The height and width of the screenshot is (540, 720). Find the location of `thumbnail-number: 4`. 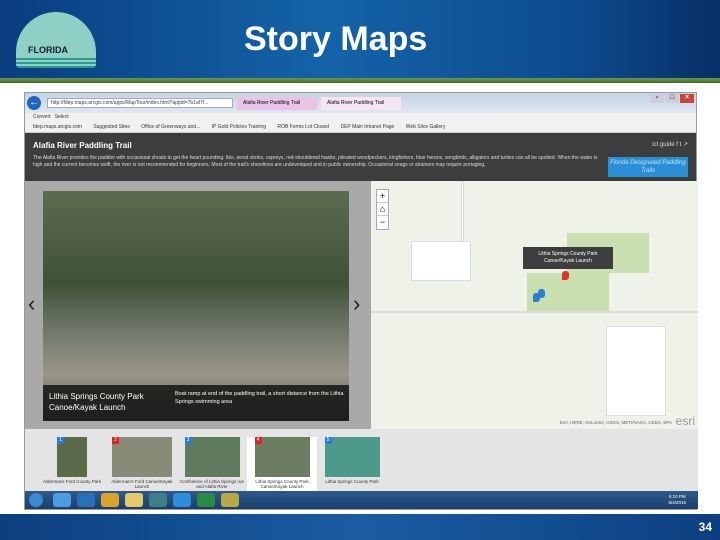

thumbnail-number: 4 is located at coordinates (258, 440).